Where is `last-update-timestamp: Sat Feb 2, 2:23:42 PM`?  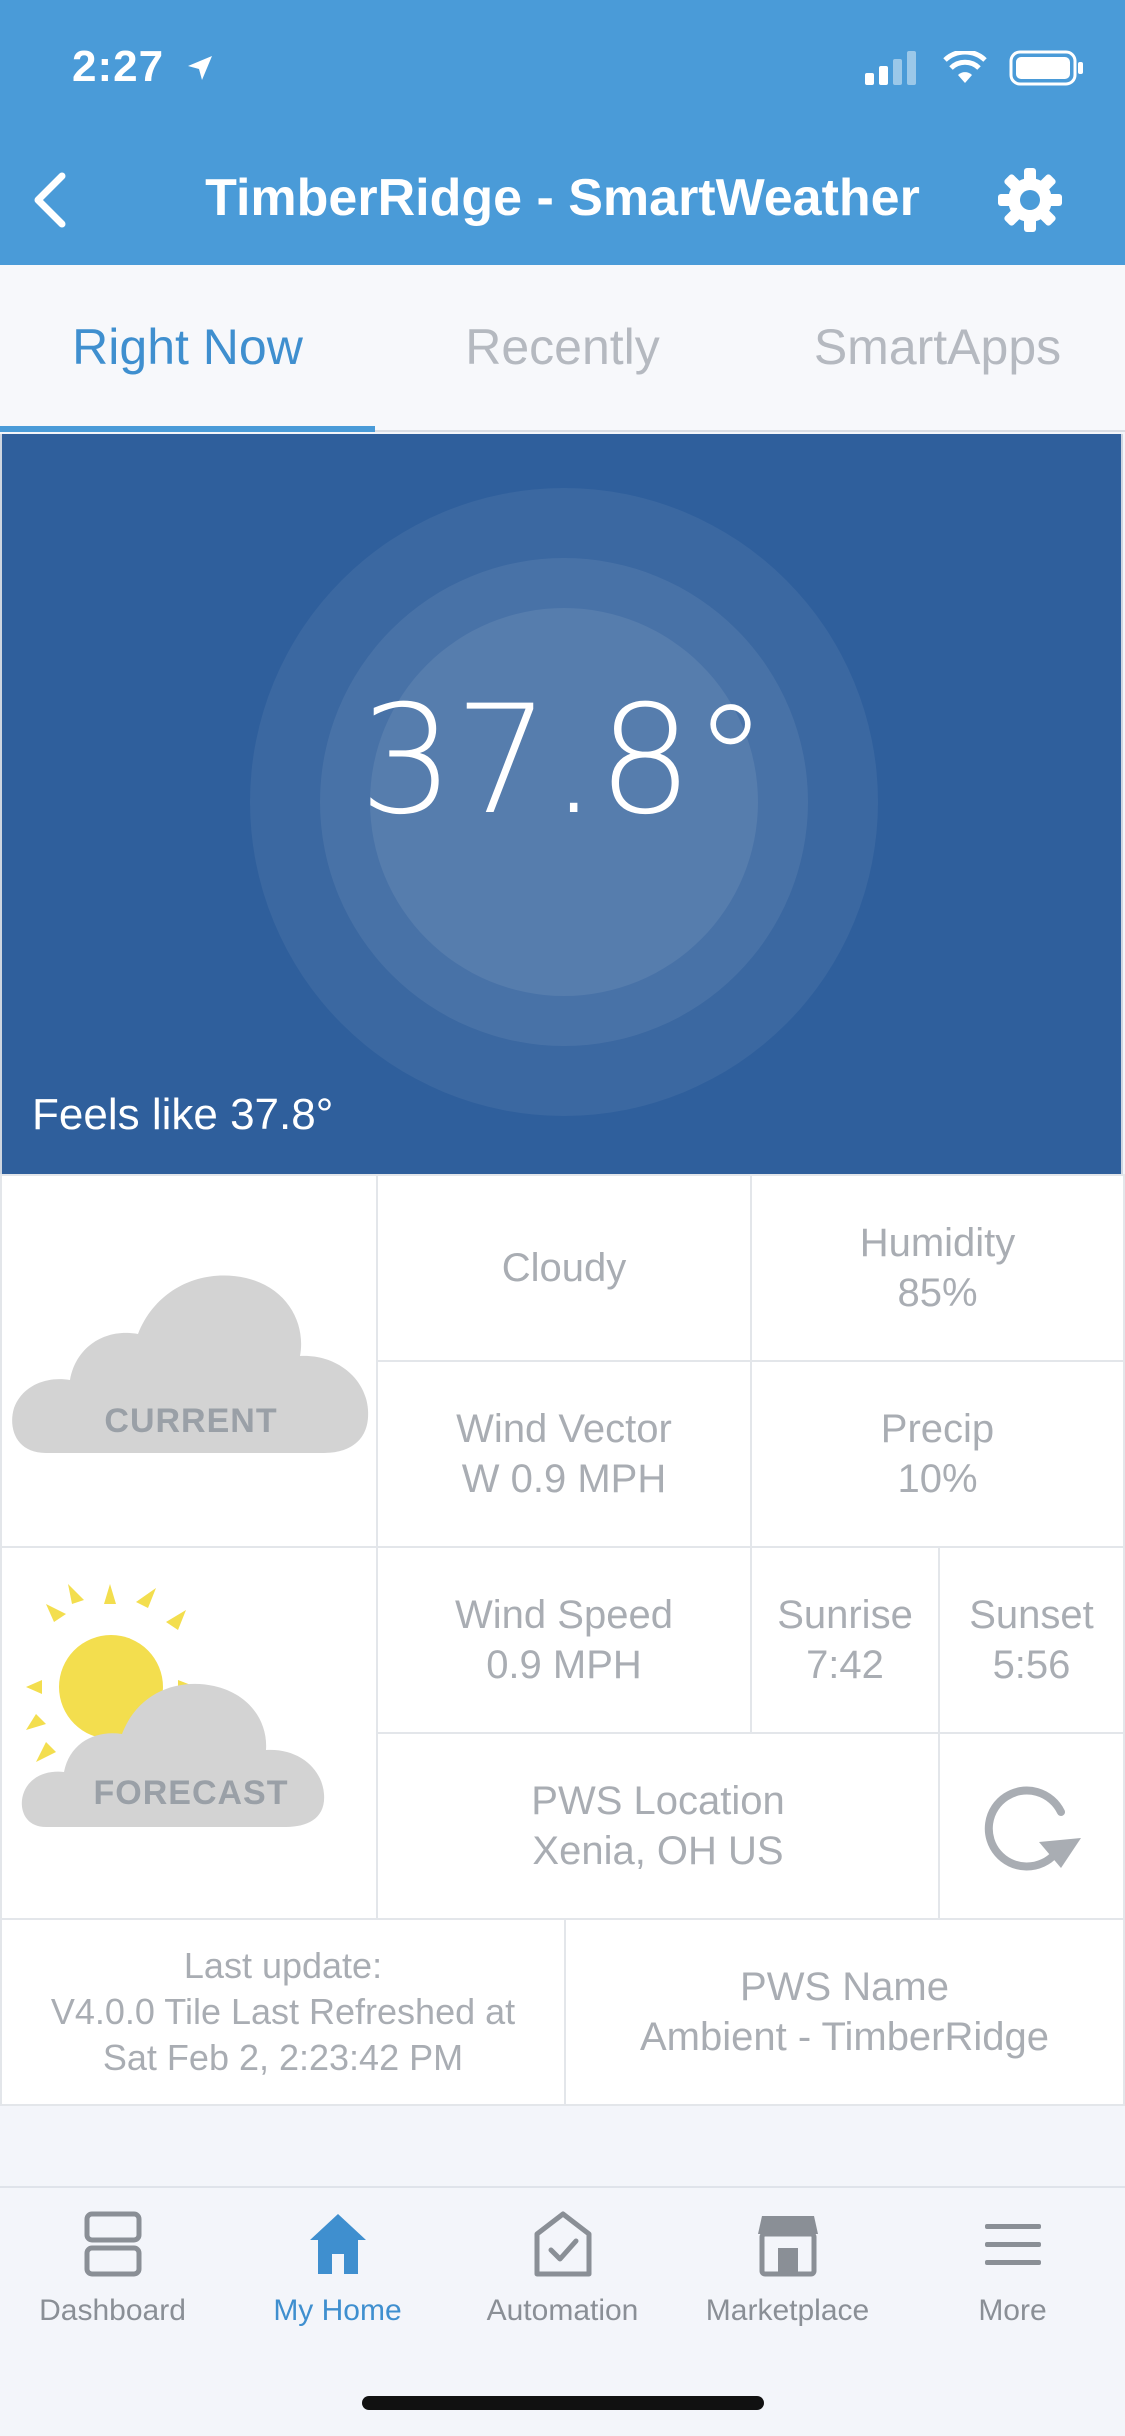 last-update-timestamp: Sat Feb 2, 2:23:42 PM is located at coordinates (283, 2057).